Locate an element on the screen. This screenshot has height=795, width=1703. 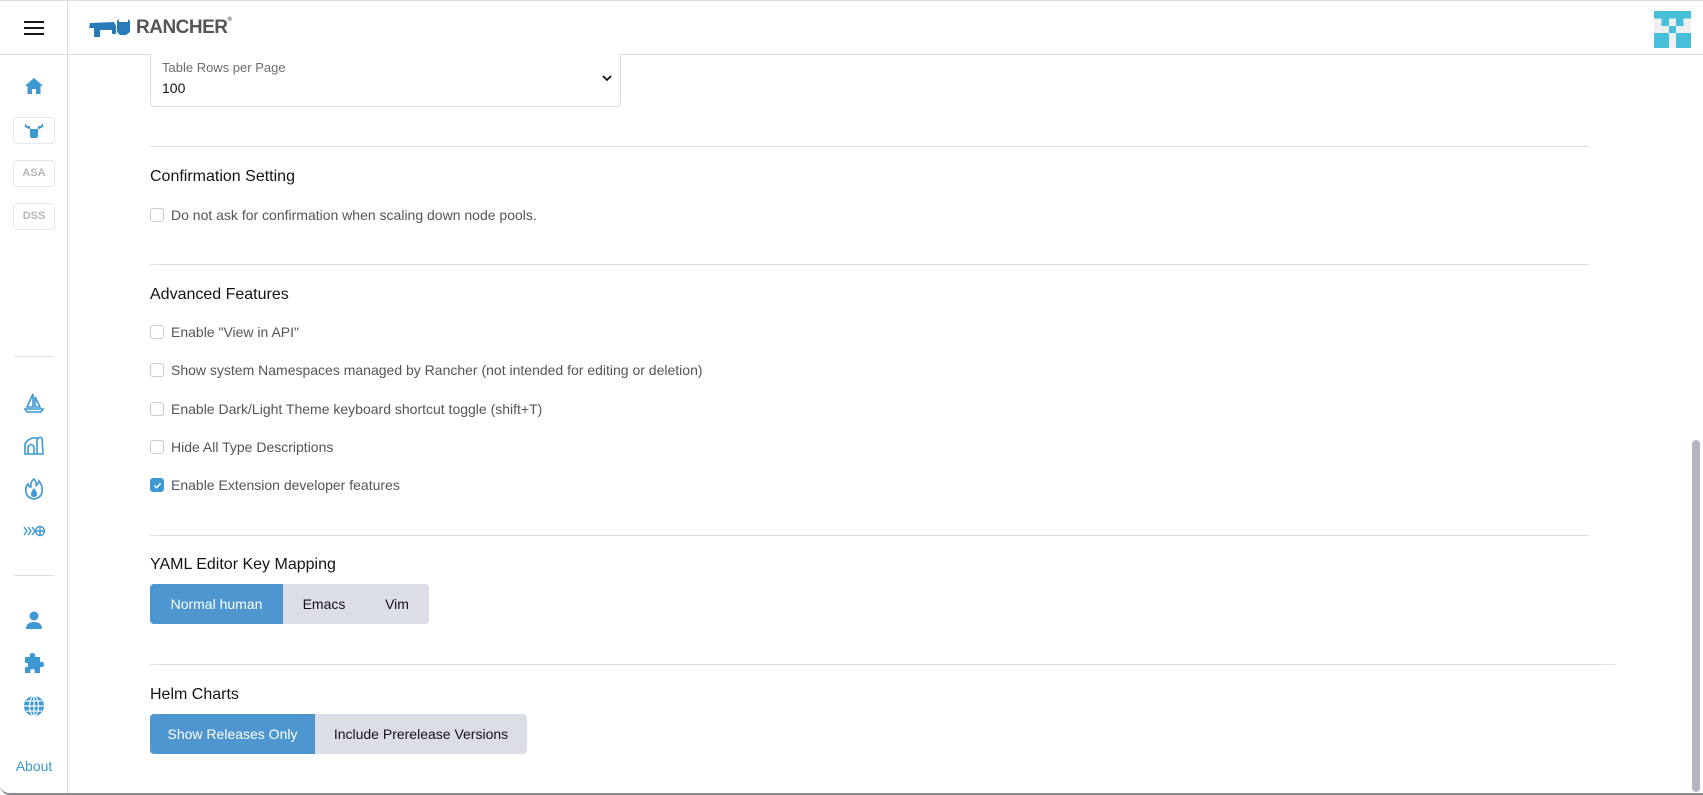
identicon-icon is located at coordinates (1672, 29).